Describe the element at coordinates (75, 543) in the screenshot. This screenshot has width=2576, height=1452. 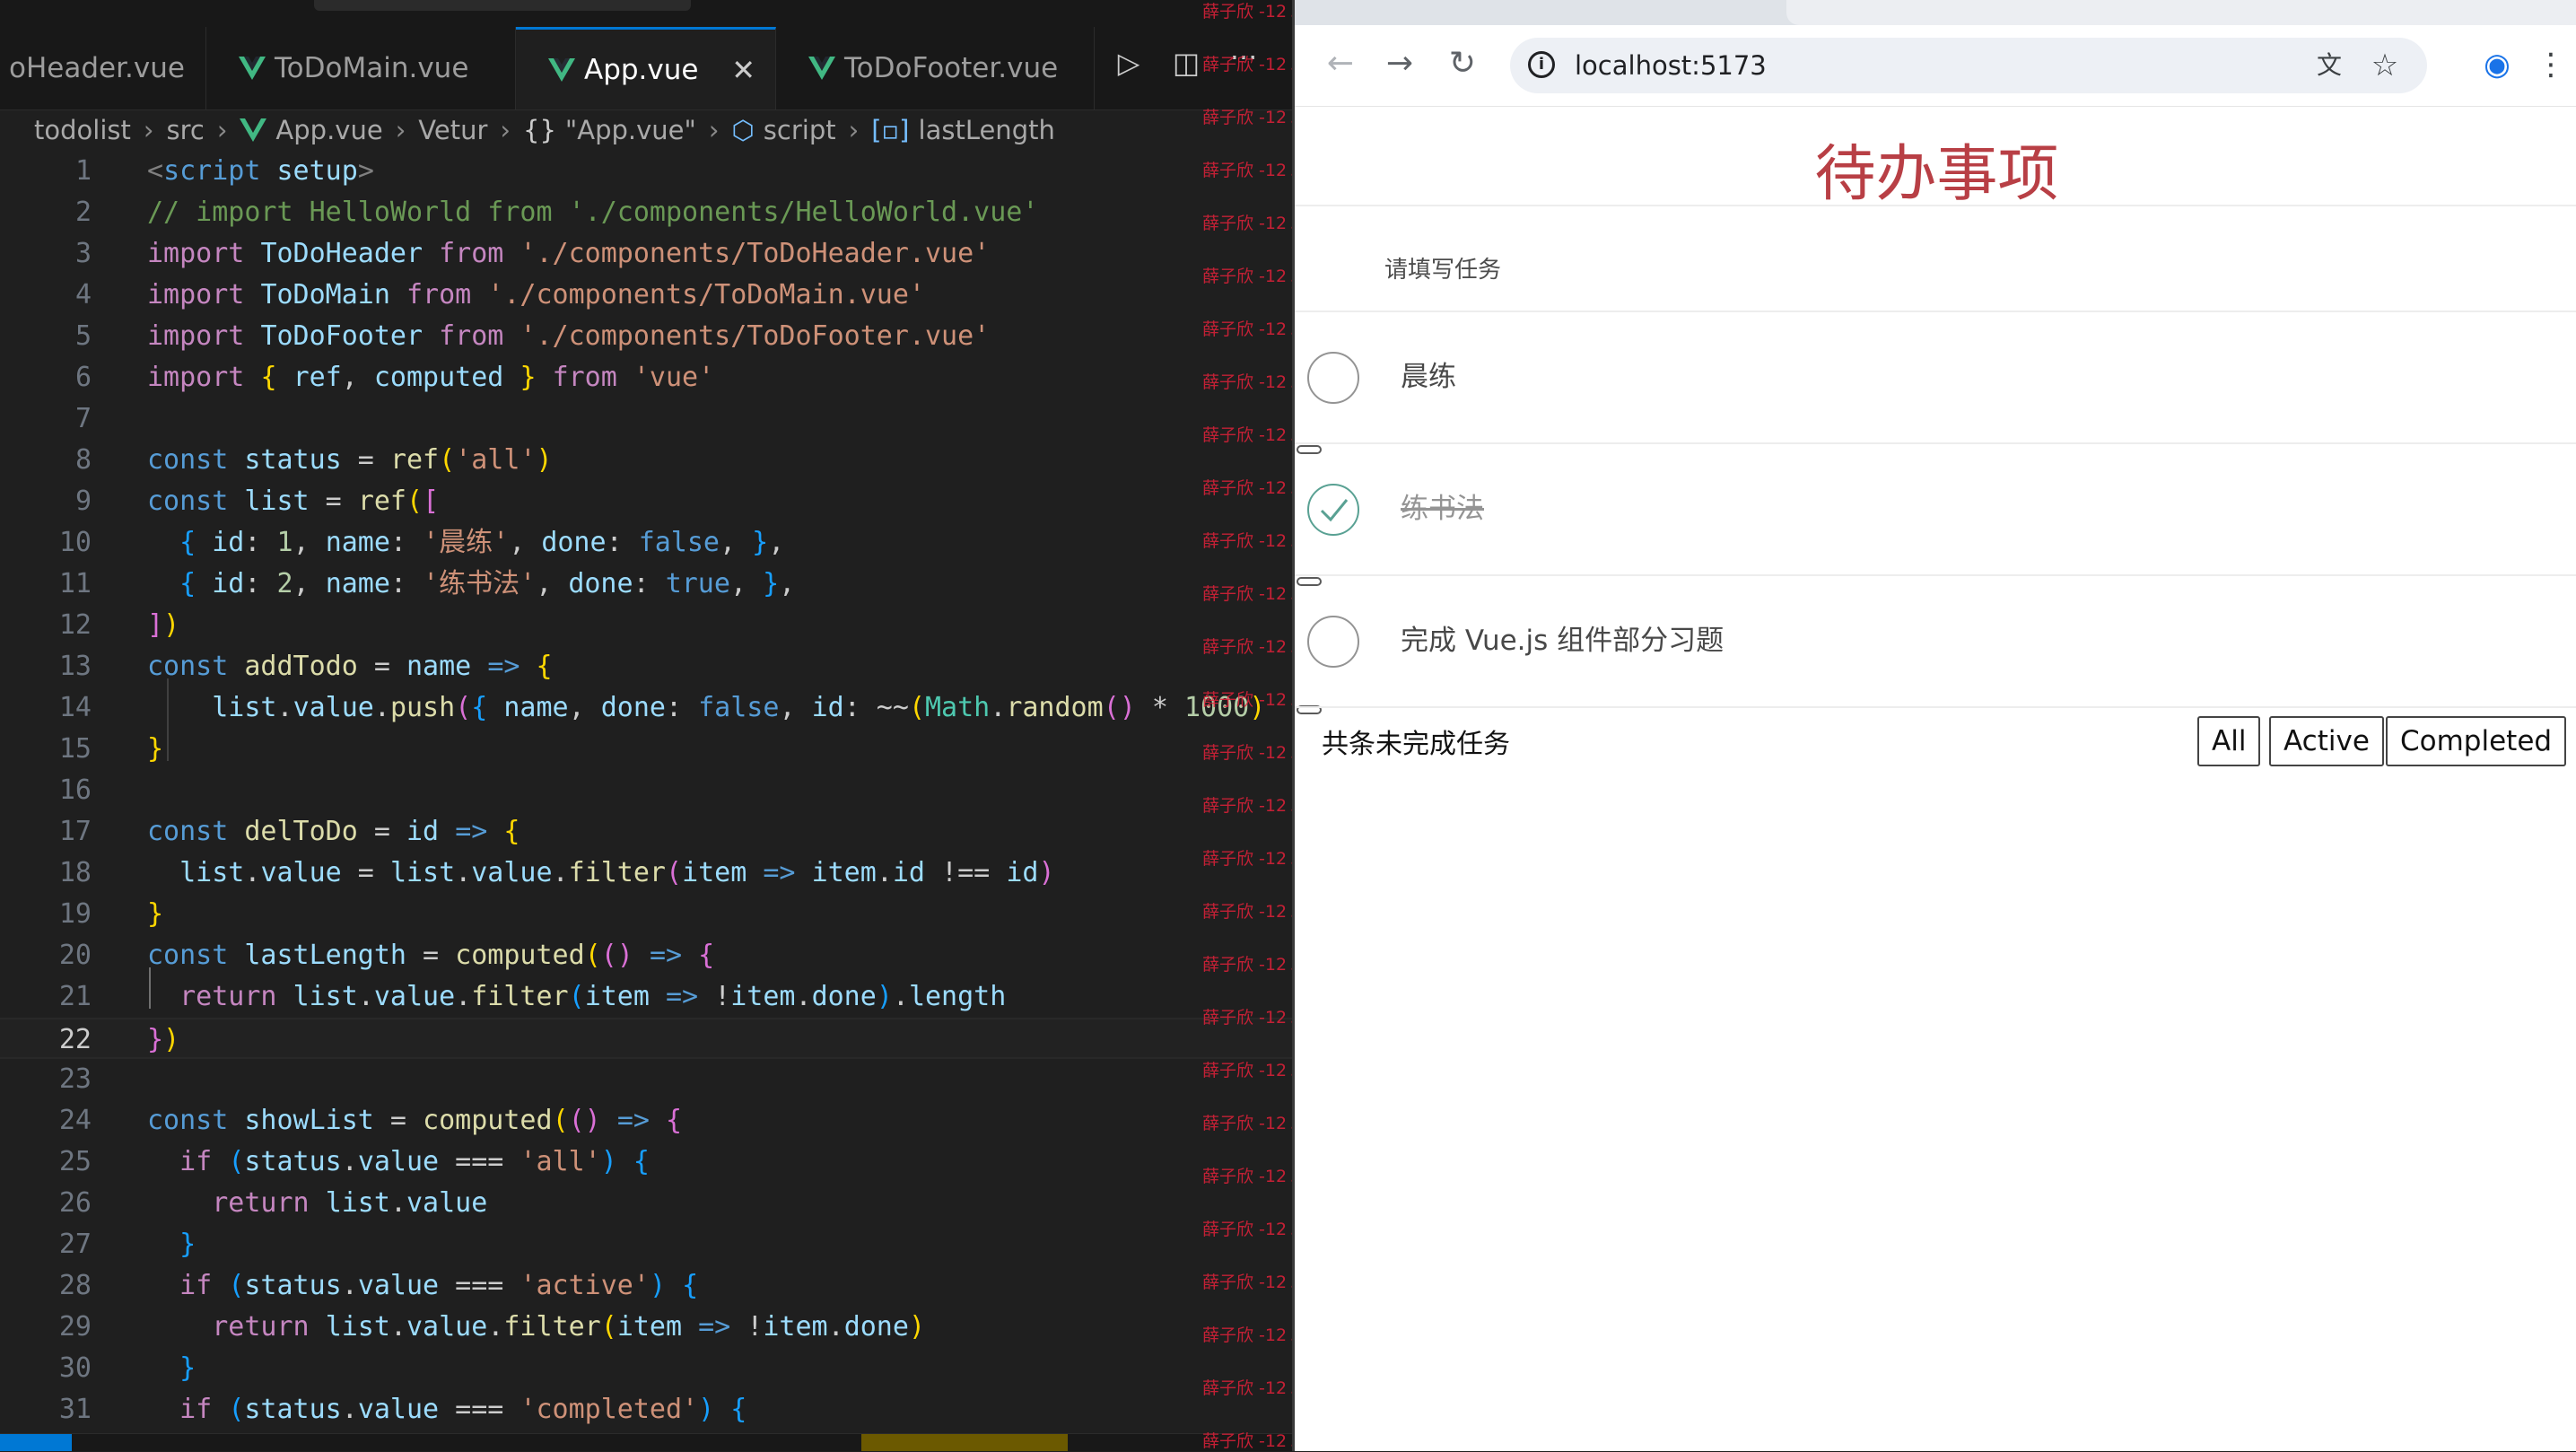
I see `line-number: 10` at that location.